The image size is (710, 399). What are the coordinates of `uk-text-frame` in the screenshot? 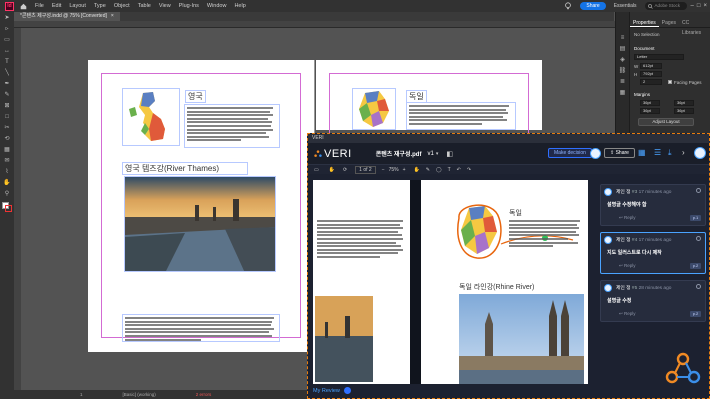 It's located at (232, 126).